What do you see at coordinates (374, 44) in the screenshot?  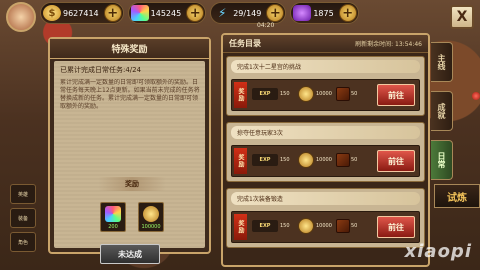 I see `refresh-label: 刷新剩余时间:` at bounding box center [374, 44].